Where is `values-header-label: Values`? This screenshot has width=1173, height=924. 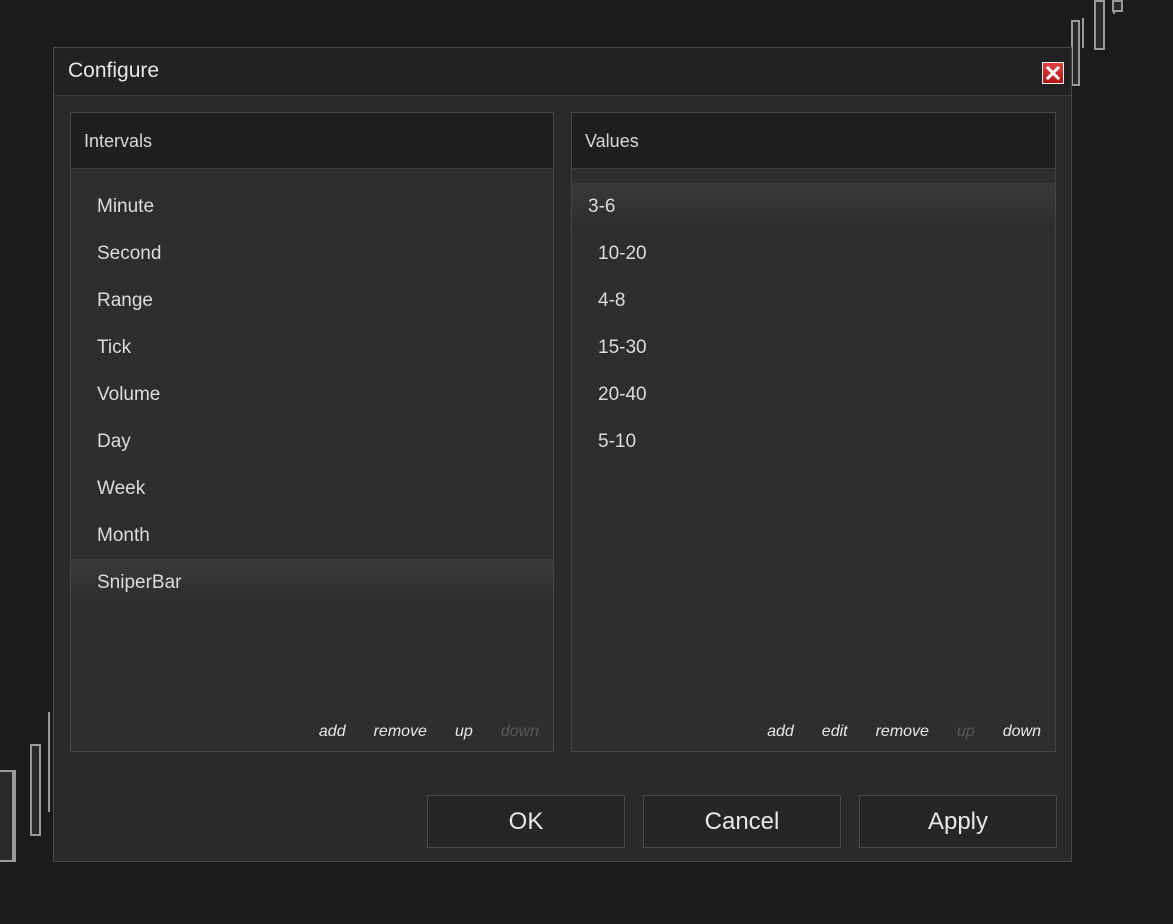
values-header-label: Values is located at coordinates (612, 141).